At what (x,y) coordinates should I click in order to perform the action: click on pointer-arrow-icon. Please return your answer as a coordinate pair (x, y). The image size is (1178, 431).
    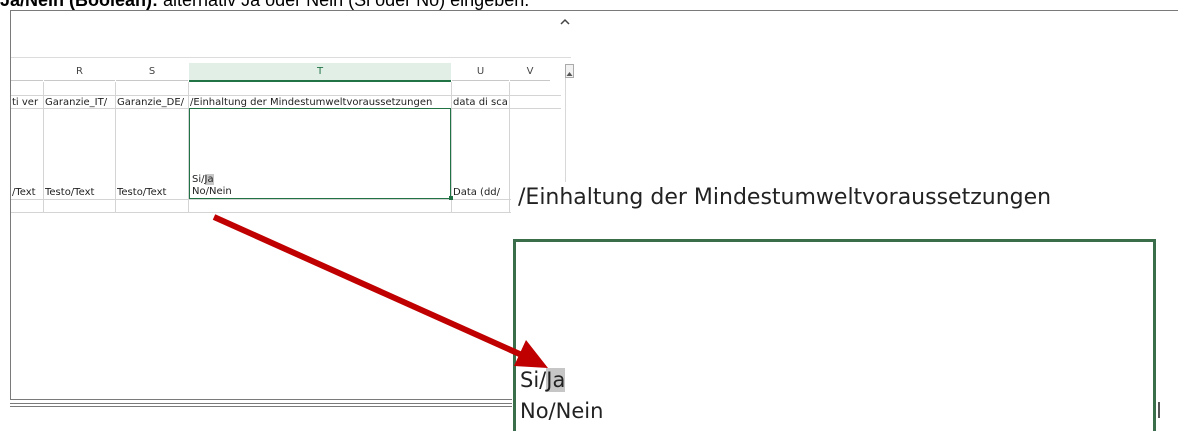
    Looking at the image, I should click on (380, 291).